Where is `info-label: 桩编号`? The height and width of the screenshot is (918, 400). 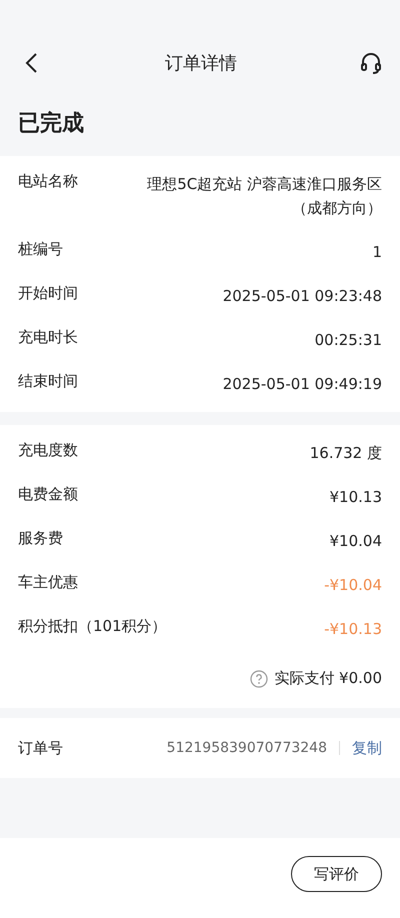
info-label: 桩编号 is located at coordinates (40, 249).